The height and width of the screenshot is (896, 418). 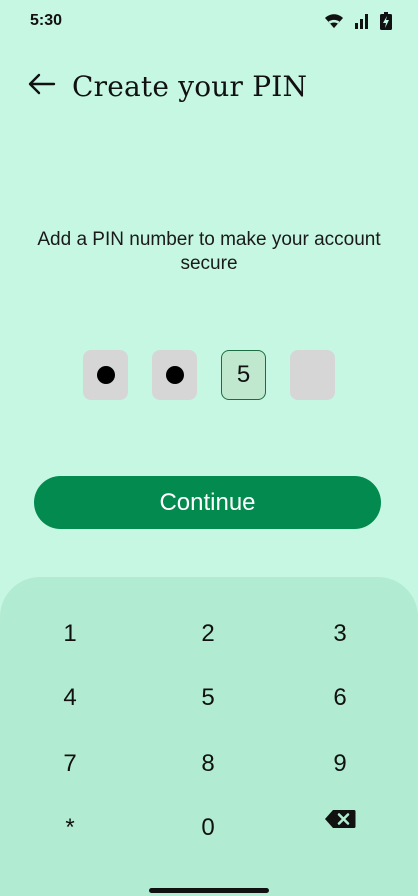 I want to click on back-button, so click(x=44, y=86).